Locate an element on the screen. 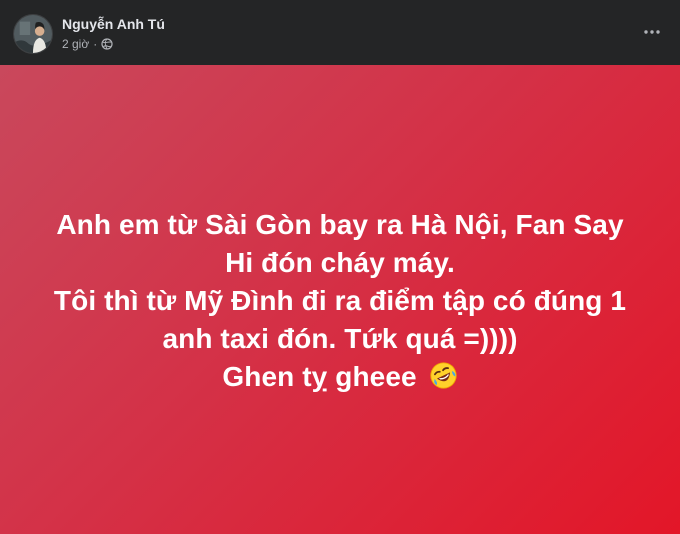  post-text-line: Hi đón cháy máy. is located at coordinates (340, 262).